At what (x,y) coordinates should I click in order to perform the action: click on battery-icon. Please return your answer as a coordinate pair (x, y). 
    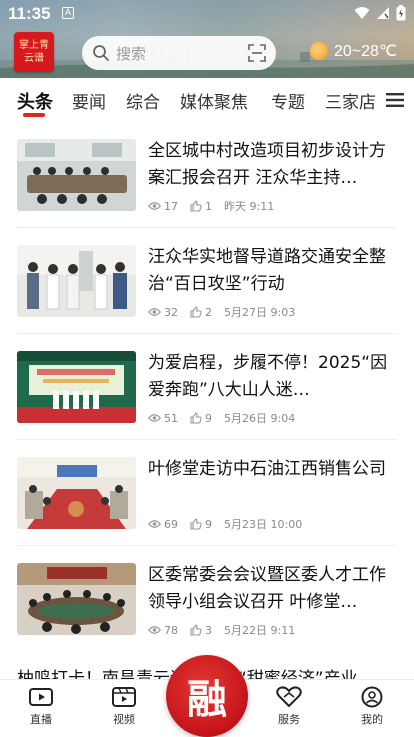
    Looking at the image, I should click on (401, 13).